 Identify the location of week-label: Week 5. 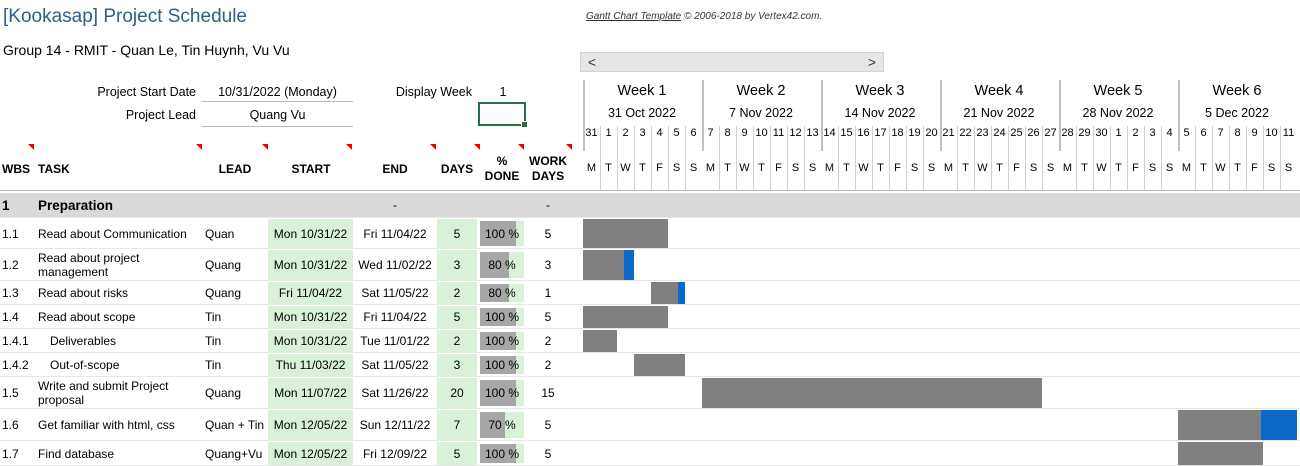
(1118, 91).